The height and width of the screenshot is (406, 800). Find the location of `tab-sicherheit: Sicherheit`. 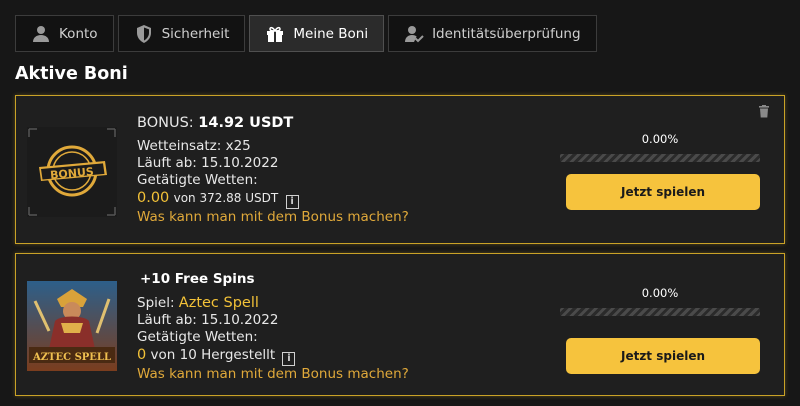

tab-sicherheit: Sicherheit is located at coordinates (181, 33).